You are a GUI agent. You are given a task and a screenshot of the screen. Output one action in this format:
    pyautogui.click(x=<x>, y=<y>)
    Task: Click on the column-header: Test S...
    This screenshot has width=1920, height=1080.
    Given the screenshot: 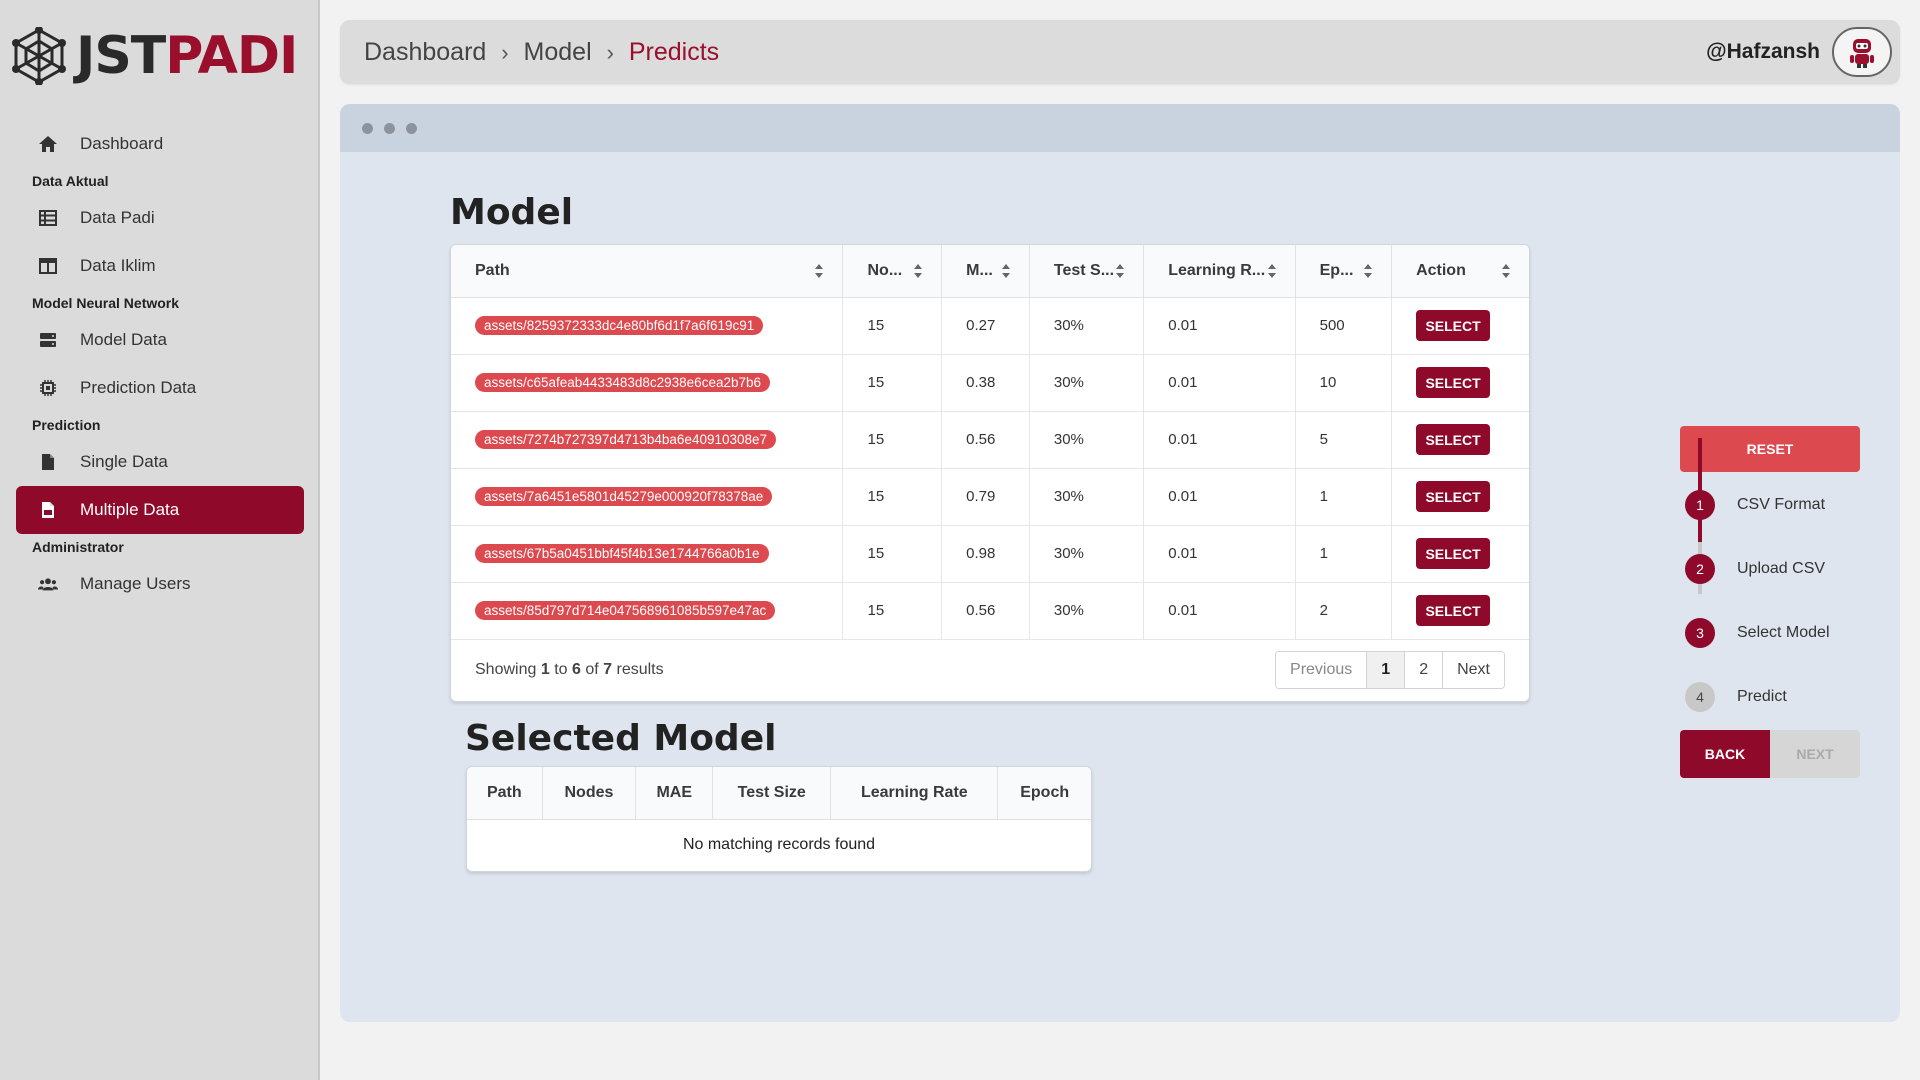 What is the action you would take?
    pyautogui.click(x=1087, y=271)
    